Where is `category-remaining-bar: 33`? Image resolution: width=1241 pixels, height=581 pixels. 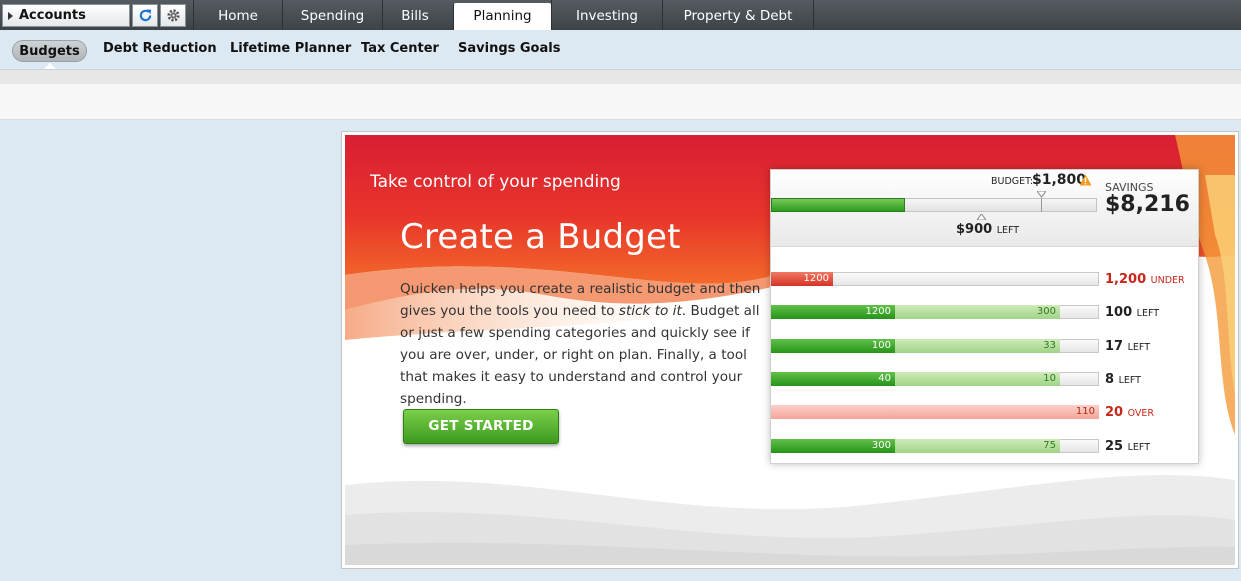 category-remaining-bar: 33 is located at coordinates (977, 346).